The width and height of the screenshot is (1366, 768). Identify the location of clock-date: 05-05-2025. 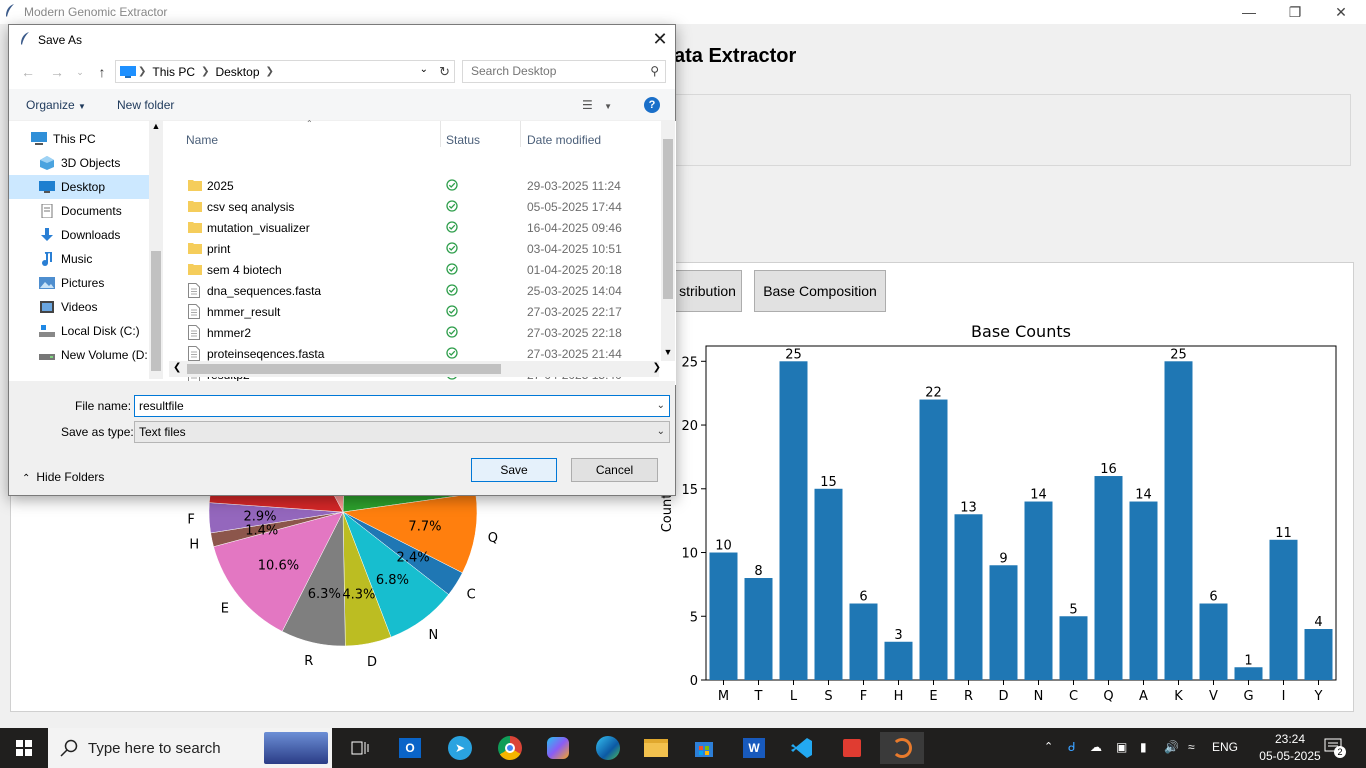
(1290, 756).